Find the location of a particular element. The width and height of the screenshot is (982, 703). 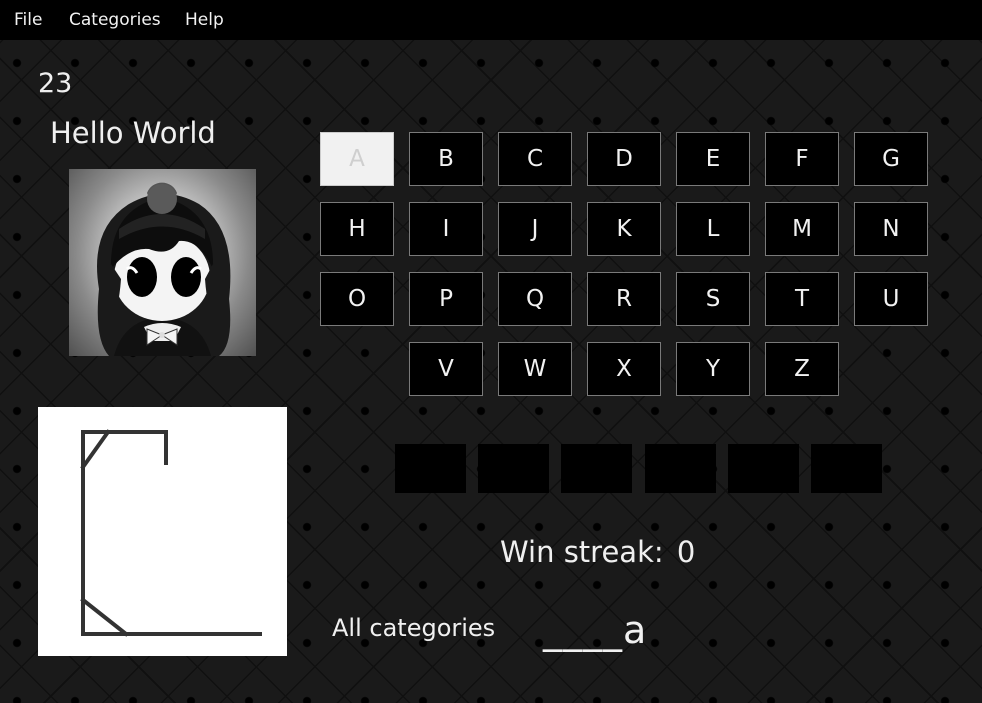

win-streak: Win streak: 0 is located at coordinates (597, 552).